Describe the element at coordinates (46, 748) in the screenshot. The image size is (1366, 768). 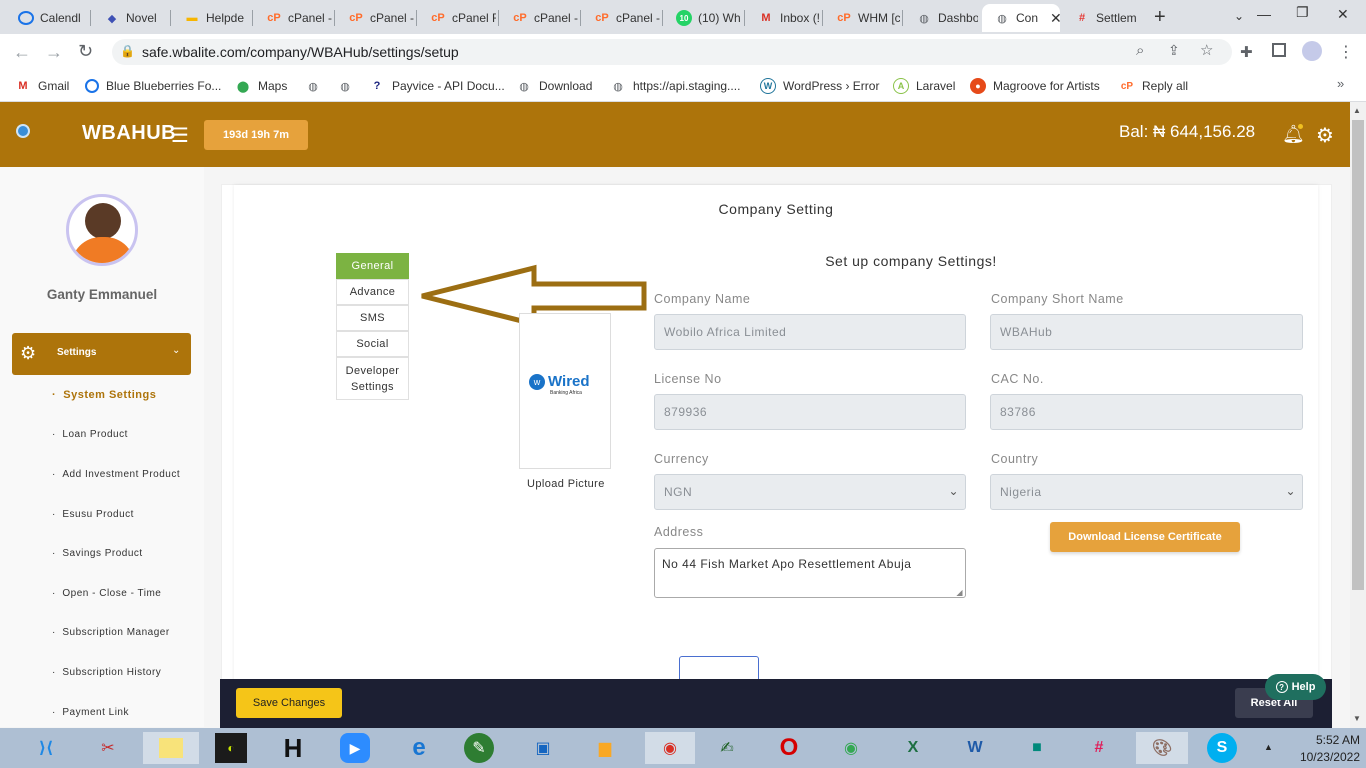
I see `vscode-icon: ⟩⟨` at that location.